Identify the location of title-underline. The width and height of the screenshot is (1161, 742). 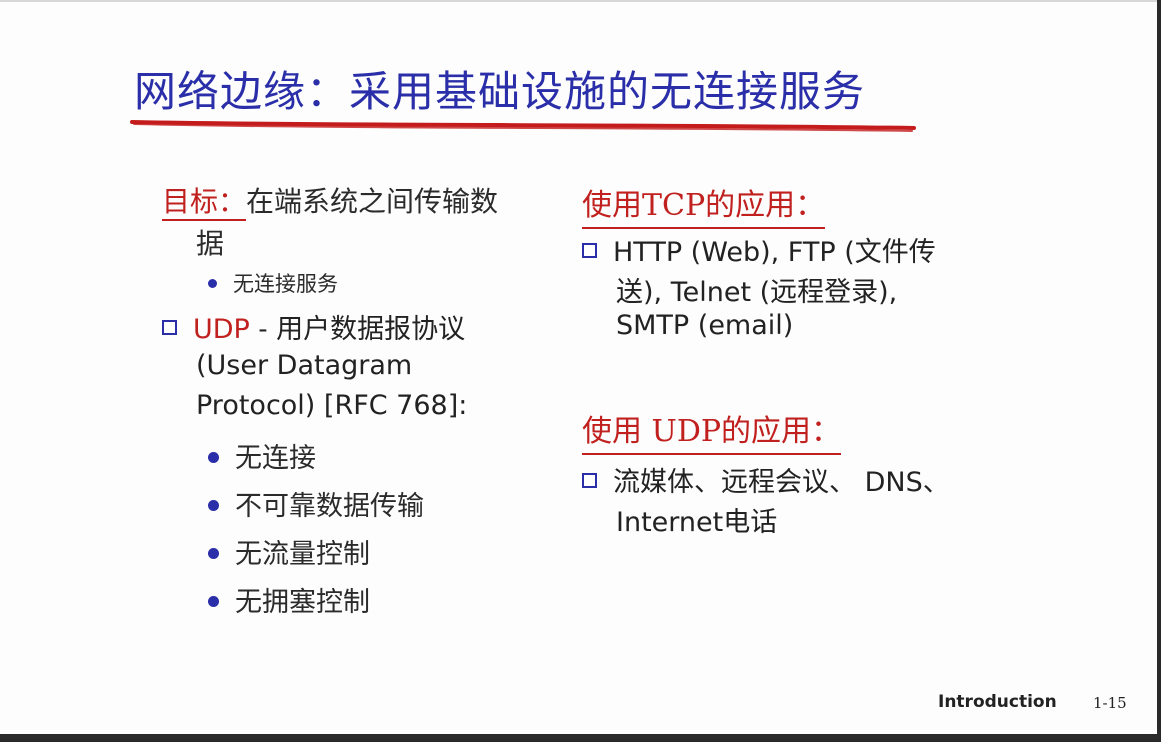
(523, 126).